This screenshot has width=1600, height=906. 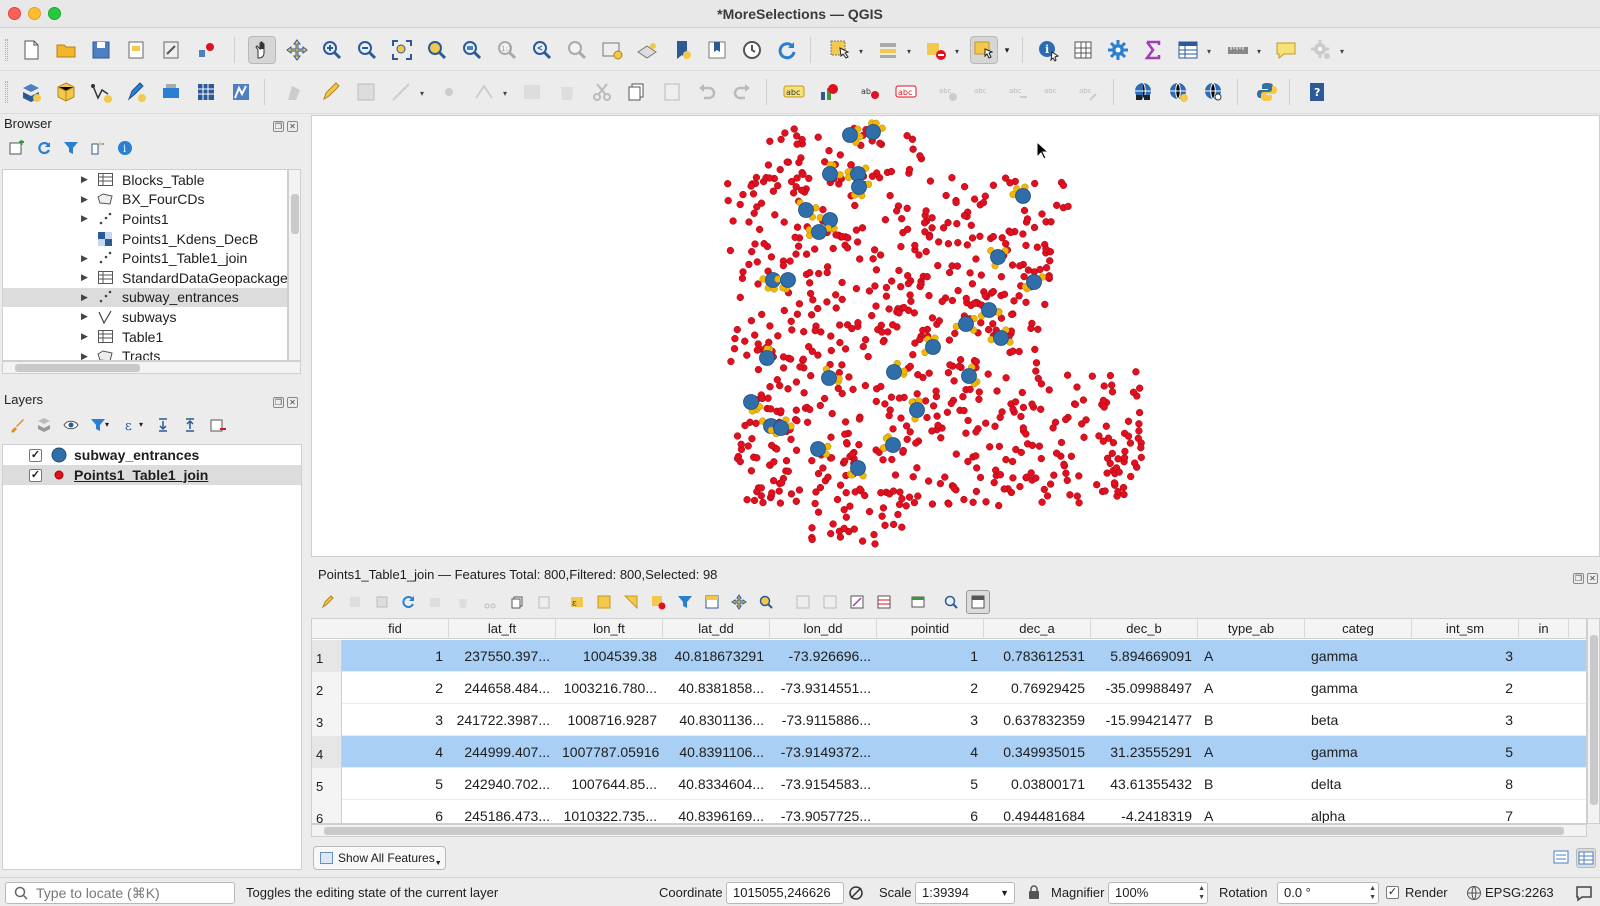 What do you see at coordinates (940, 50) in the screenshot?
I see `deselect-features-button: ▾` at bounding box center [940, 50].